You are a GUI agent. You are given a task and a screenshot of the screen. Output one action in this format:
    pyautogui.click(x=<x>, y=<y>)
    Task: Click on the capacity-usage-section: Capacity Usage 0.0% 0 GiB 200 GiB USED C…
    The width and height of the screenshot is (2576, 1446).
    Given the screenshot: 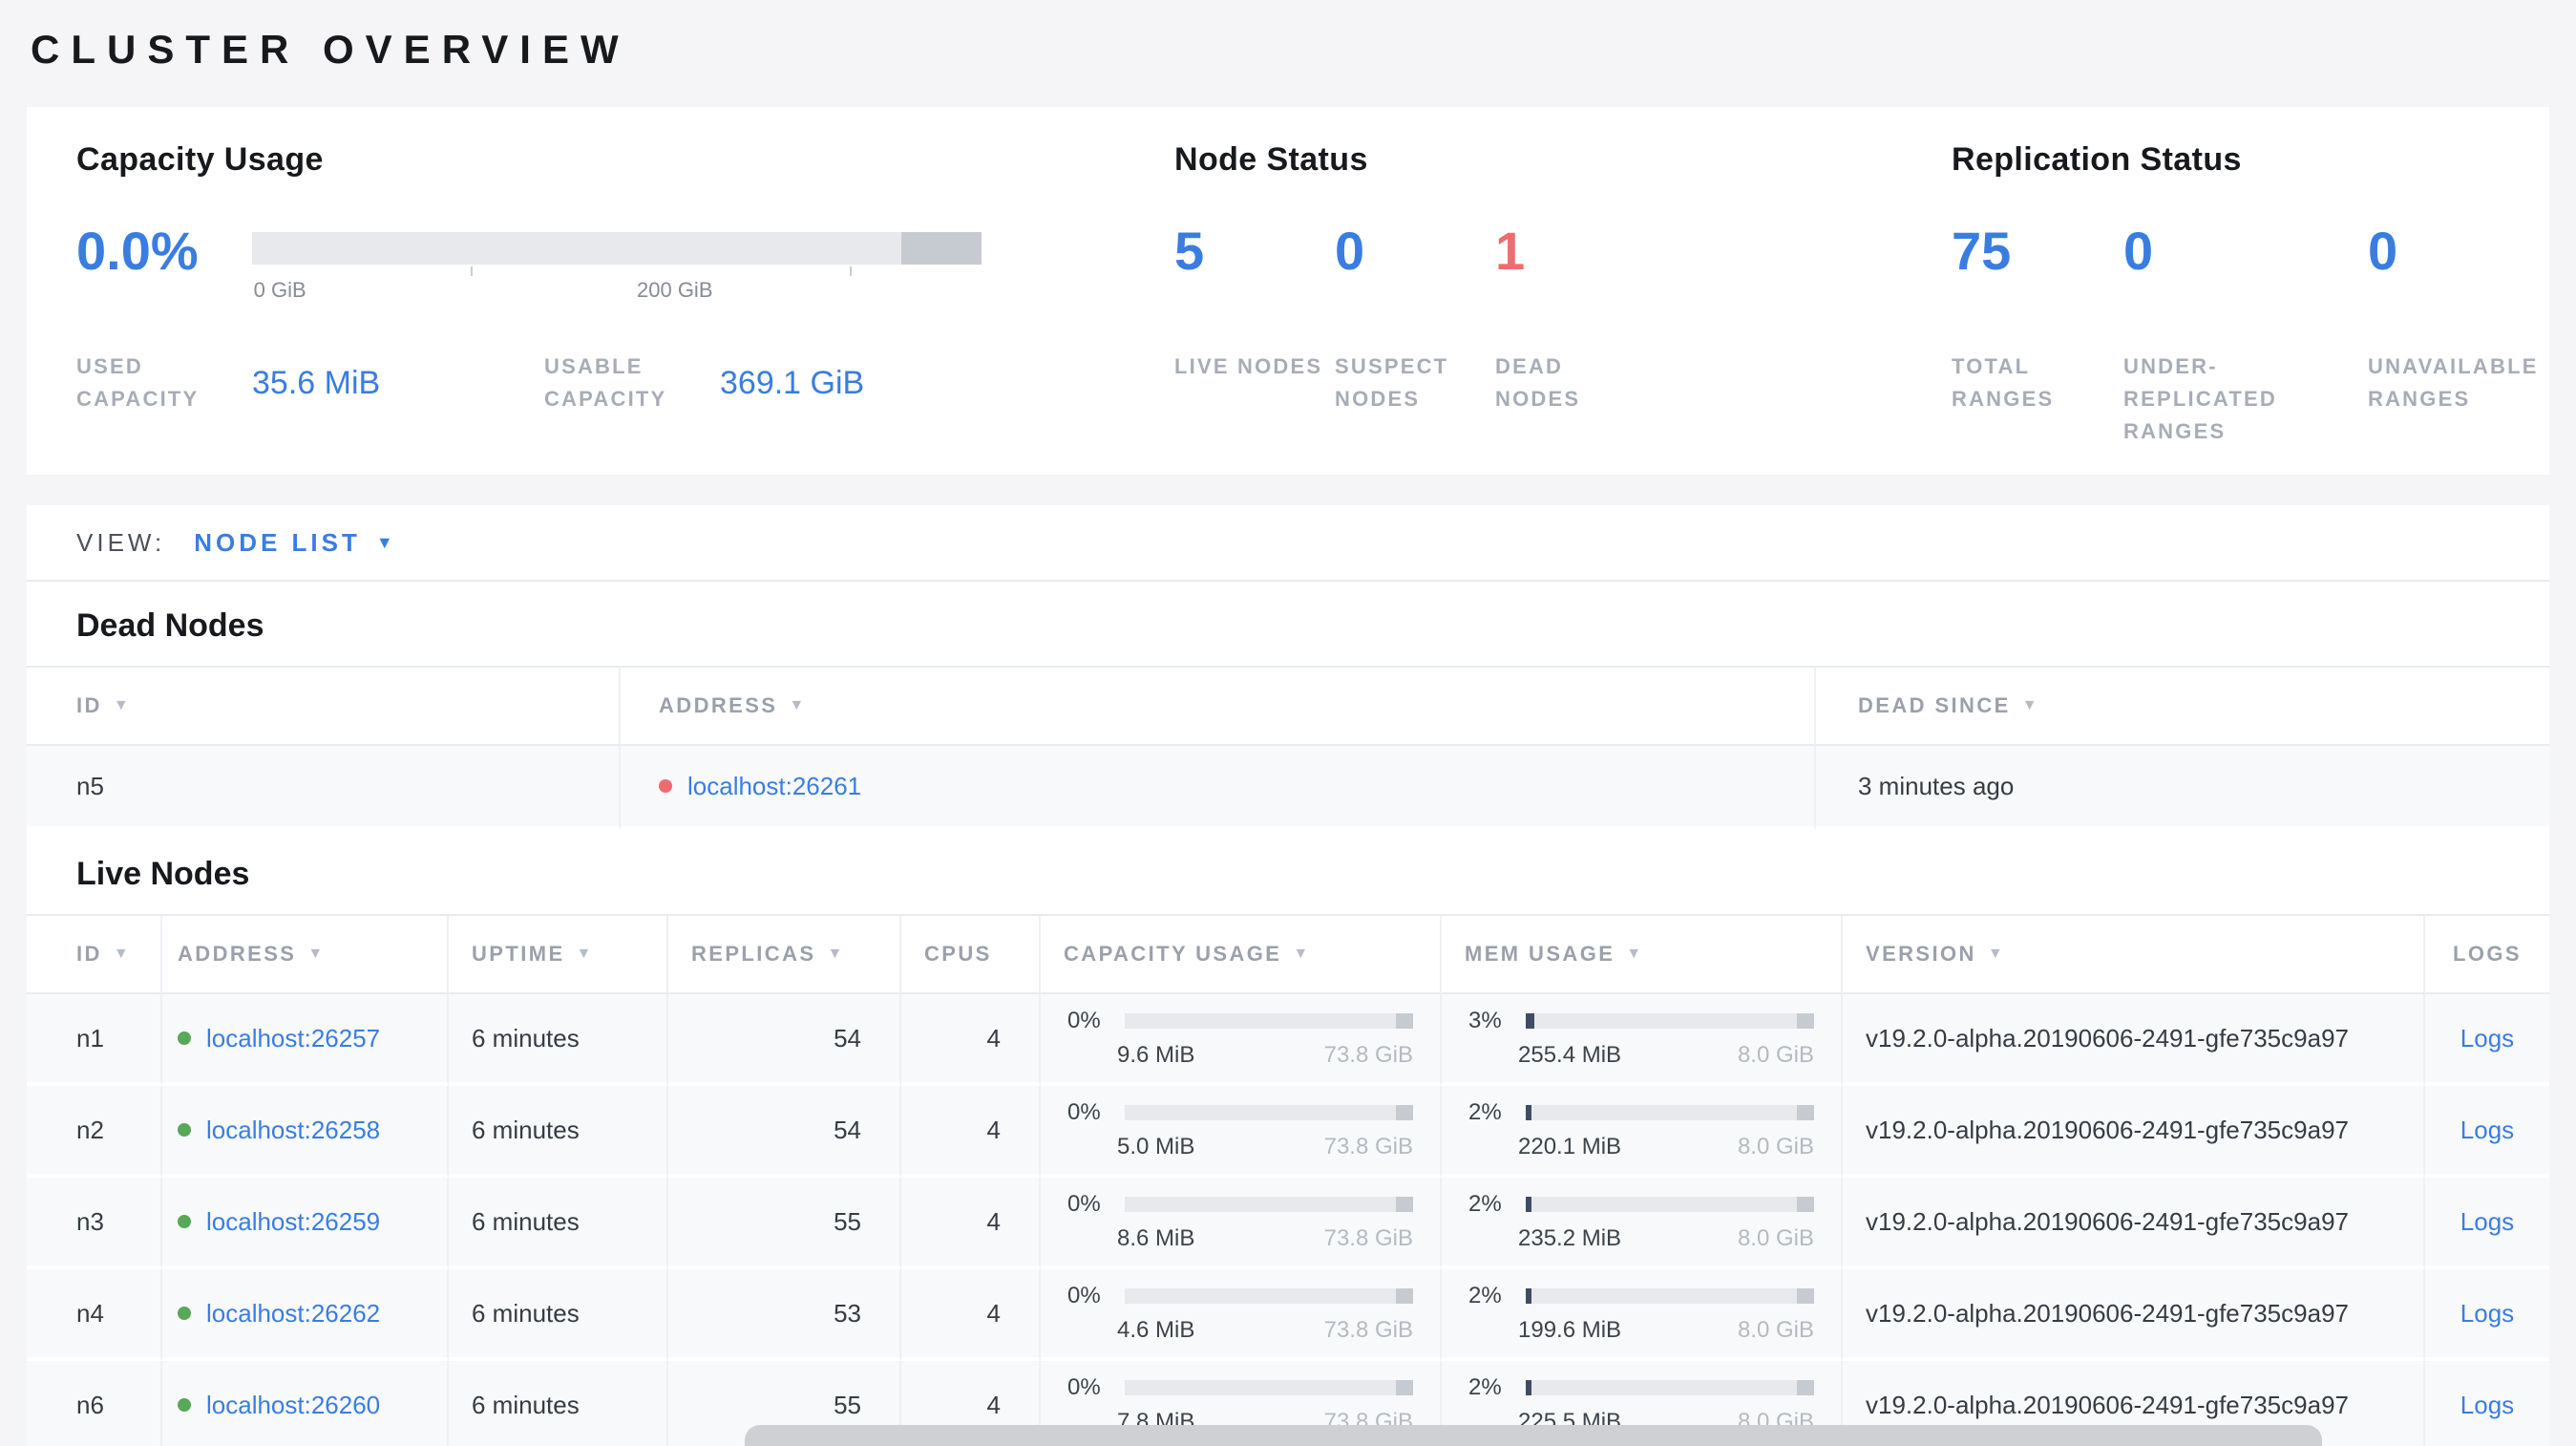 What is the action you would take?
    pyautogui.click(x=625, y=294)
    